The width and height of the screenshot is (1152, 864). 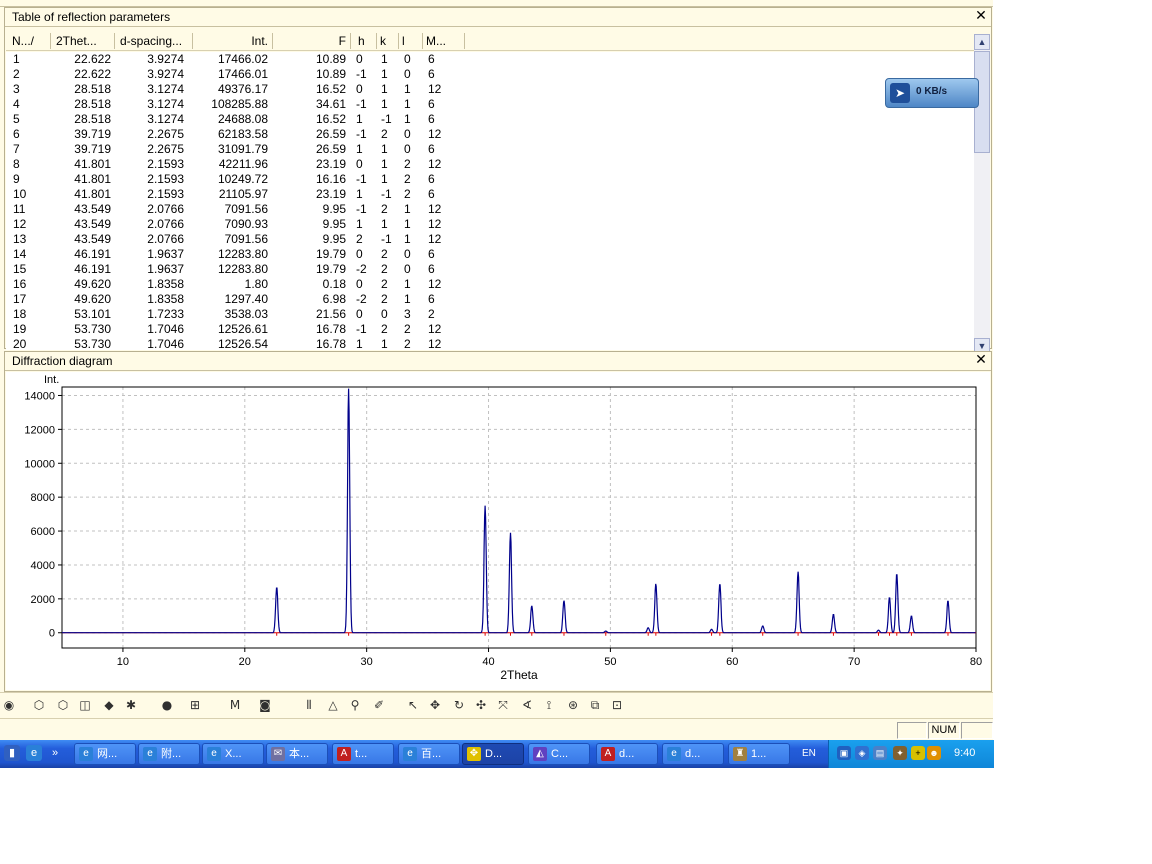 What do you see at coordinates (16, 149) in the screenshot?
I see `table-cell: 7` at bounding box center [16, 149].